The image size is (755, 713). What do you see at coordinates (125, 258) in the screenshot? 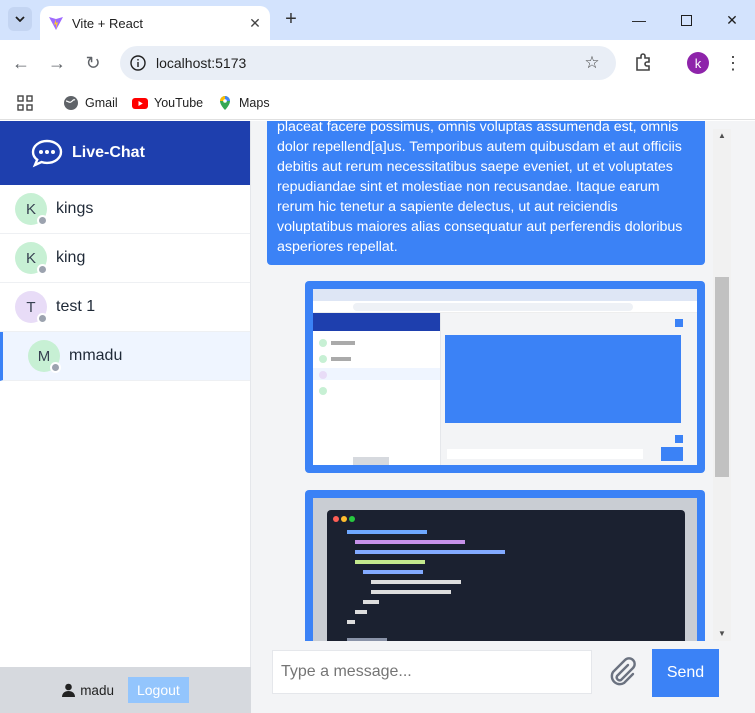
I see `user-item-king: K king` at bounding box center [125, 258].